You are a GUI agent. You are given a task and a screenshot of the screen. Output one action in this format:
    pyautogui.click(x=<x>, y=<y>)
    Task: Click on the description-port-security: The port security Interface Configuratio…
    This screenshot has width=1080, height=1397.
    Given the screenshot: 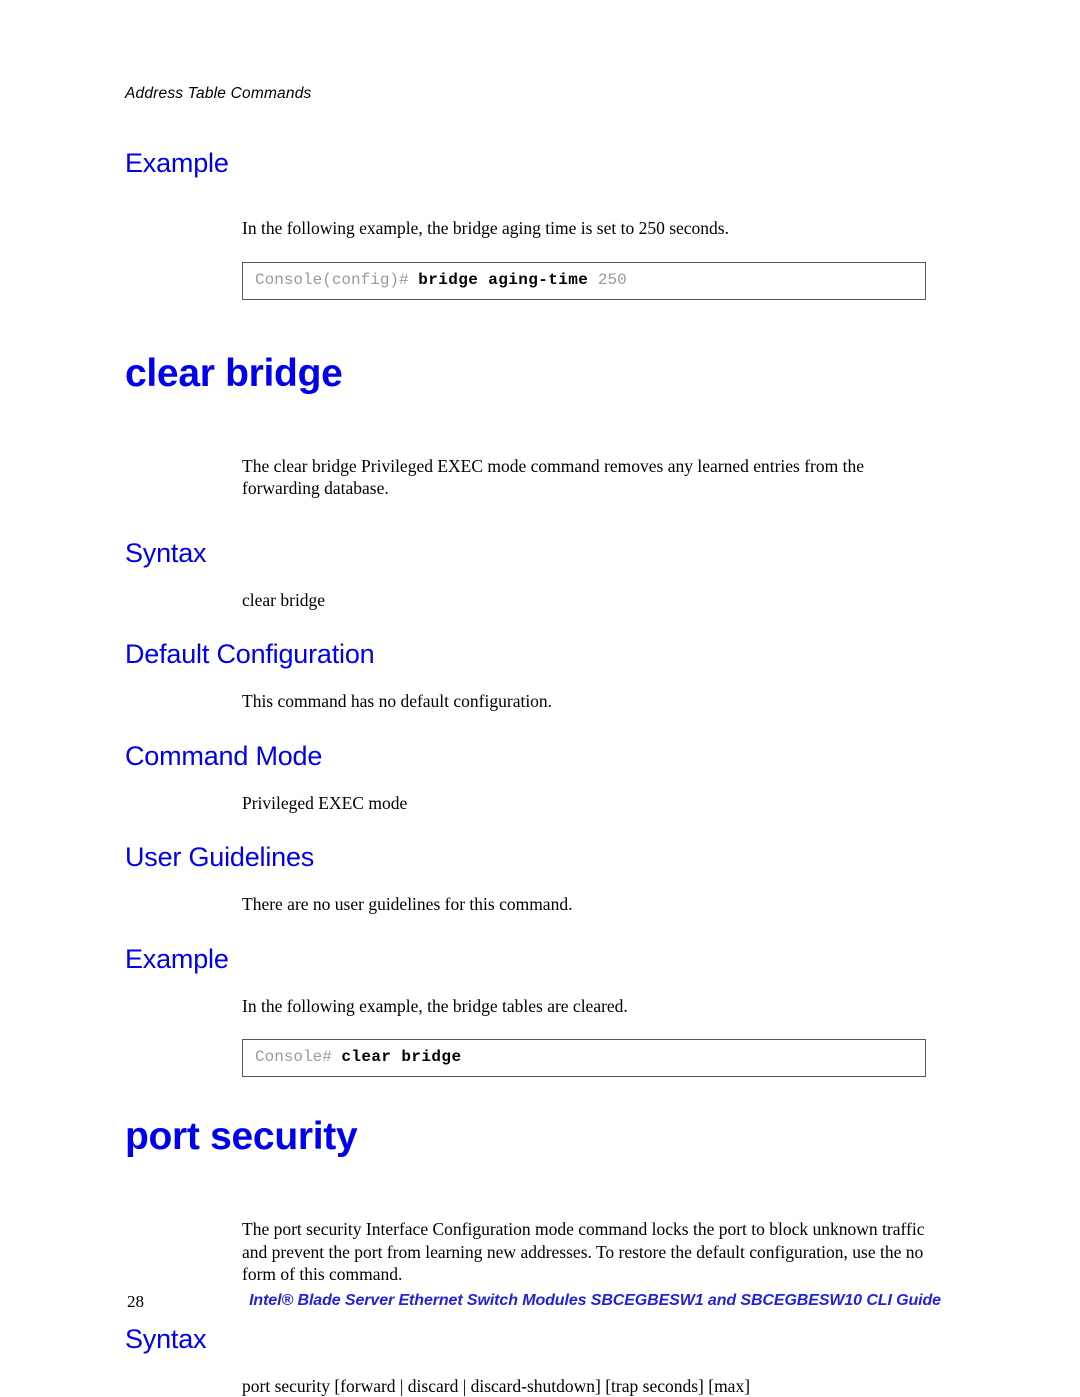 What is the action you would take?
    pyautogui.click(x=583, y=1251)
    